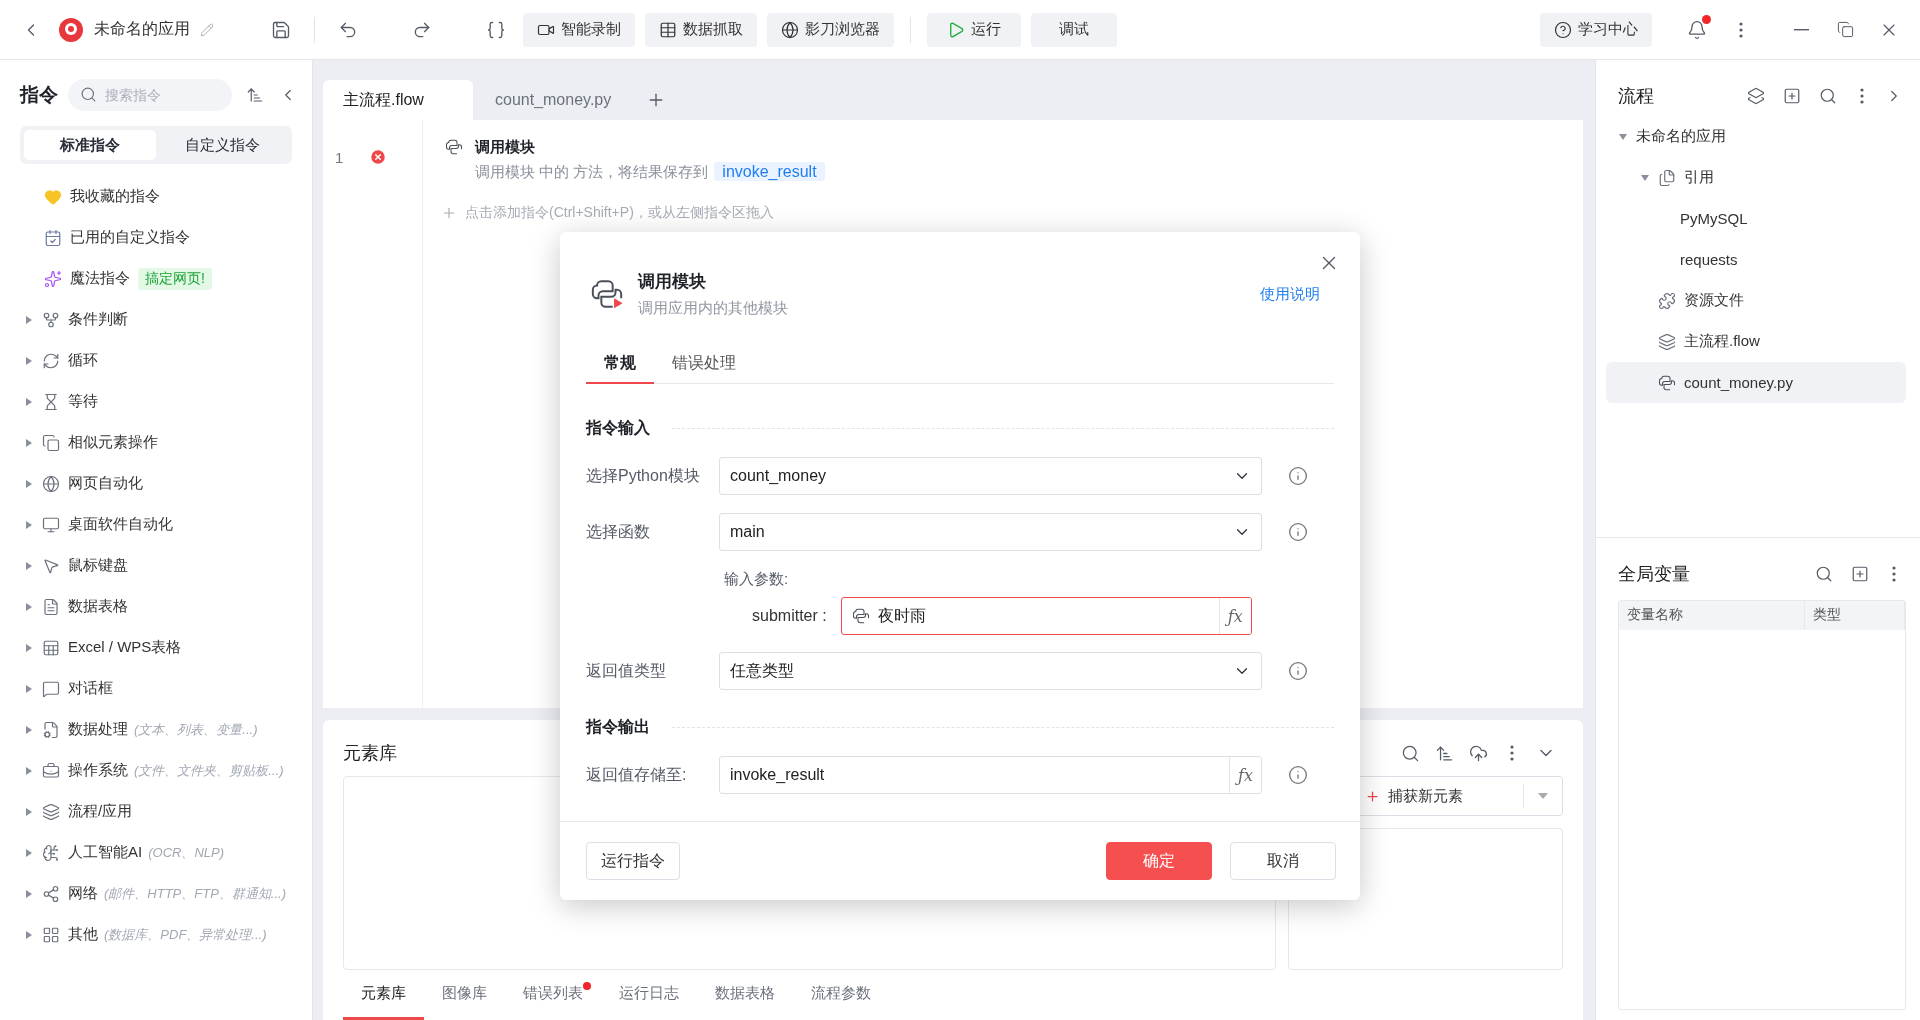 The height and width of the screenshot is (1020, 1920). I want to click on category-item: 鼠标键盘, so click(98, 565).